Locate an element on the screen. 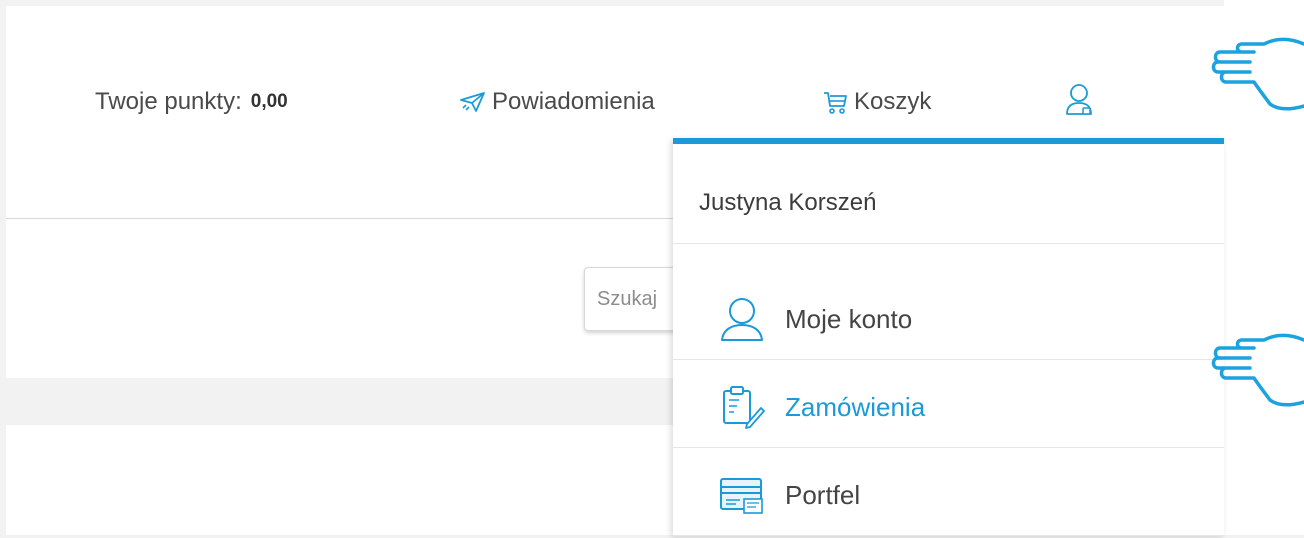 This screenshot has height=538, width=1304. points-display: Twoje punkty: 0,00 is located at coordinates (191, 102).